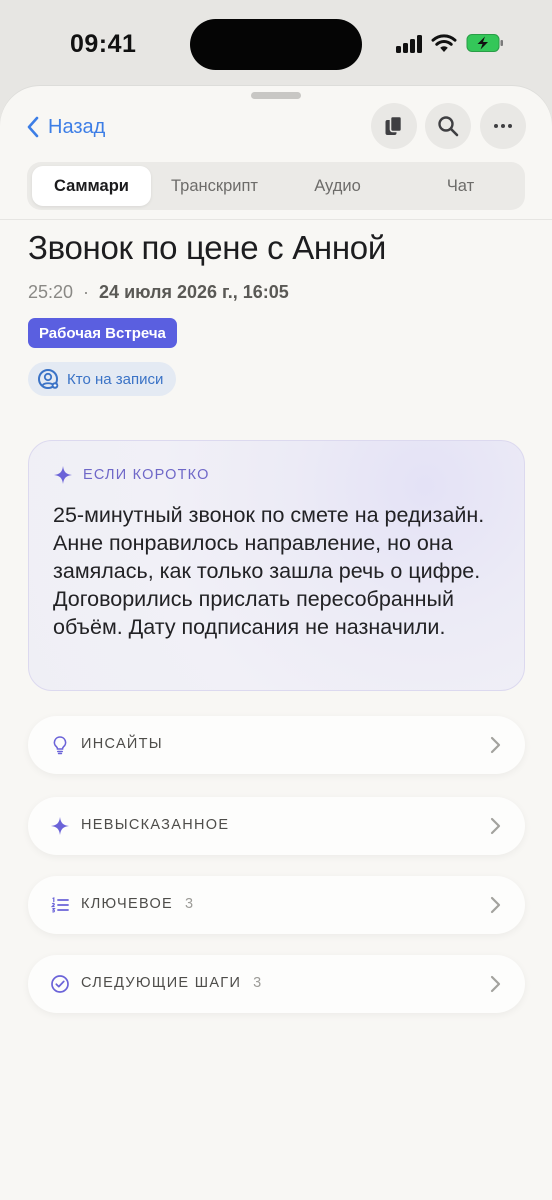 This screenshot has height=1200, width=552. What do you see at coordinates (127, 904) in the screenshot?
I see `section-title: КЛЮЧЕВОЕ` at bounding box center [127, 904].